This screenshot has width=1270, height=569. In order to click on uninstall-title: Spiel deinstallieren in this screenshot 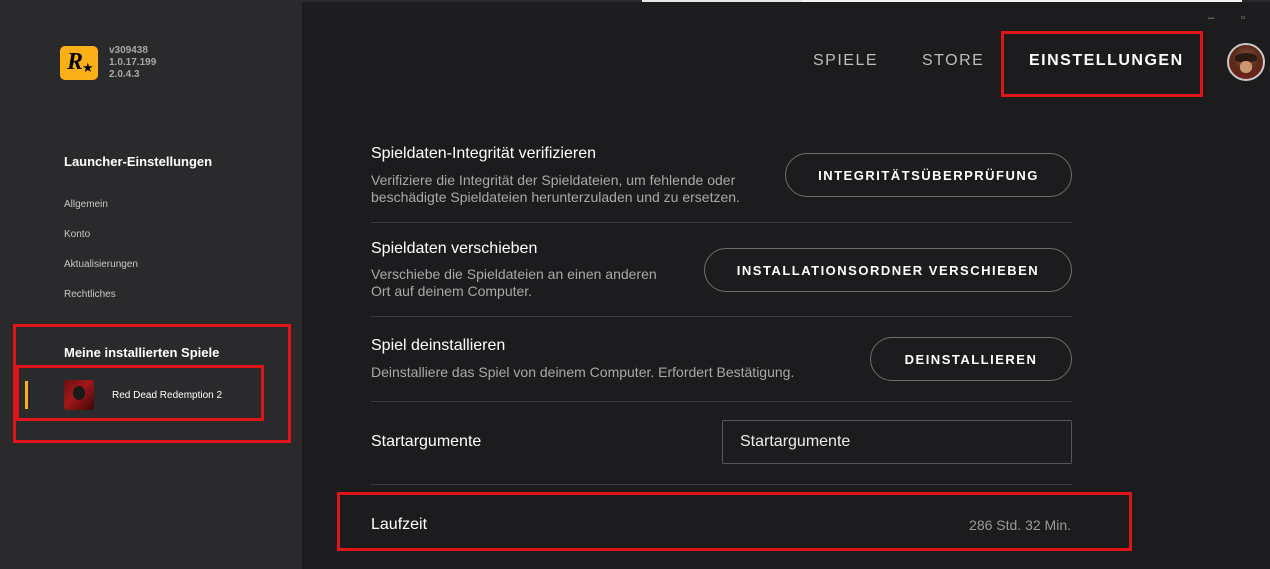, I will do `click(438, 345)`.